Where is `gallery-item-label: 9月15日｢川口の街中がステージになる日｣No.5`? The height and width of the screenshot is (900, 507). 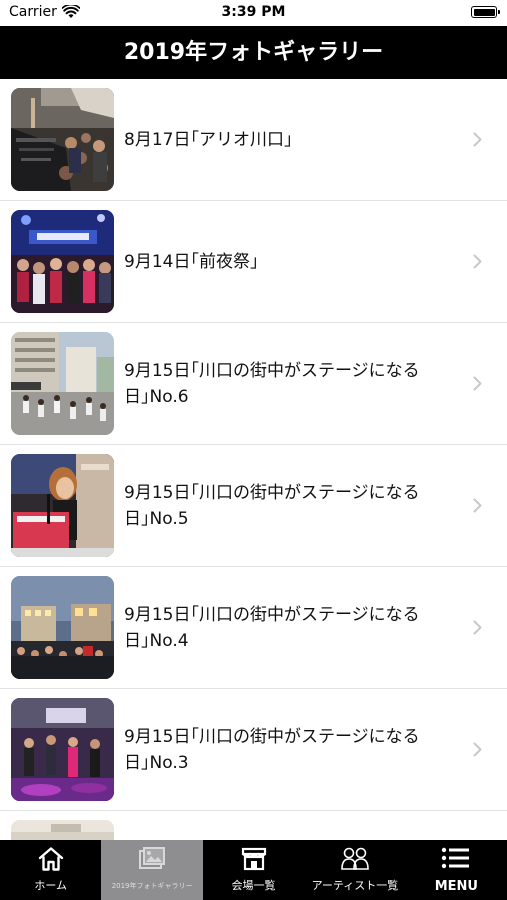
gallery-item-label: 9月15日｢川口の街中がステージになる日｣No.5 is located at coordinates (272, 505).